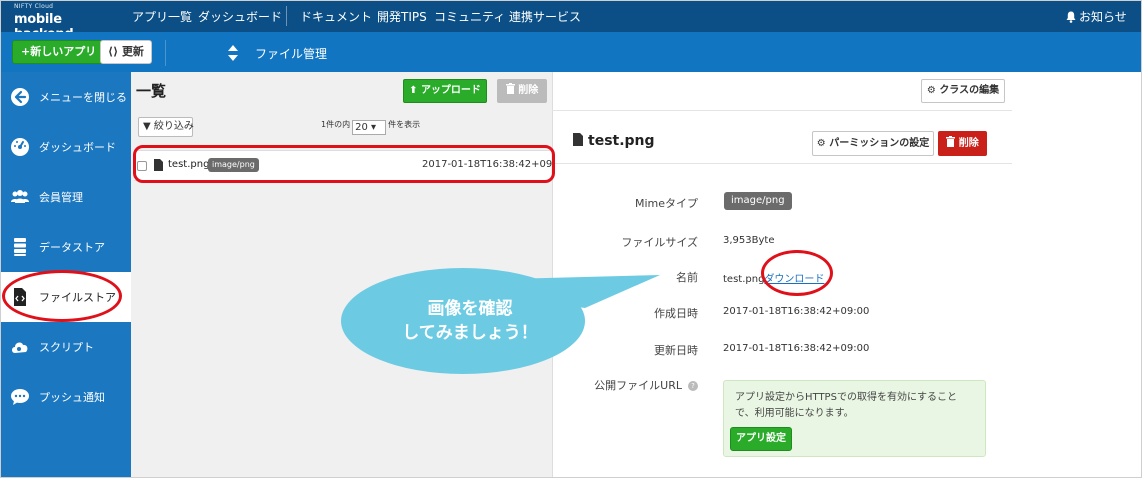  What do you see at coordinates (59, 52) in the screenshot?
I see `new-app-button: +新しいアプリ` at bounding box center [59, 52].